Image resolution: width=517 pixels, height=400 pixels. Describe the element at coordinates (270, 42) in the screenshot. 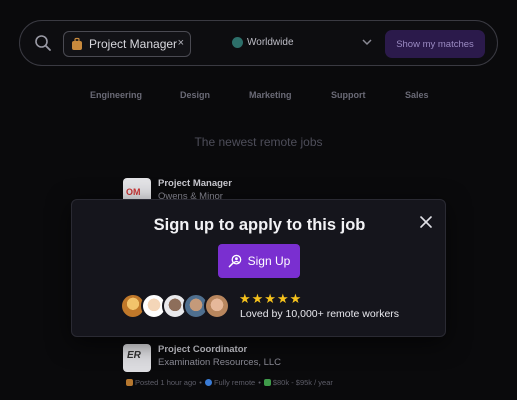

I see `location-label: Worldwide` at that location.